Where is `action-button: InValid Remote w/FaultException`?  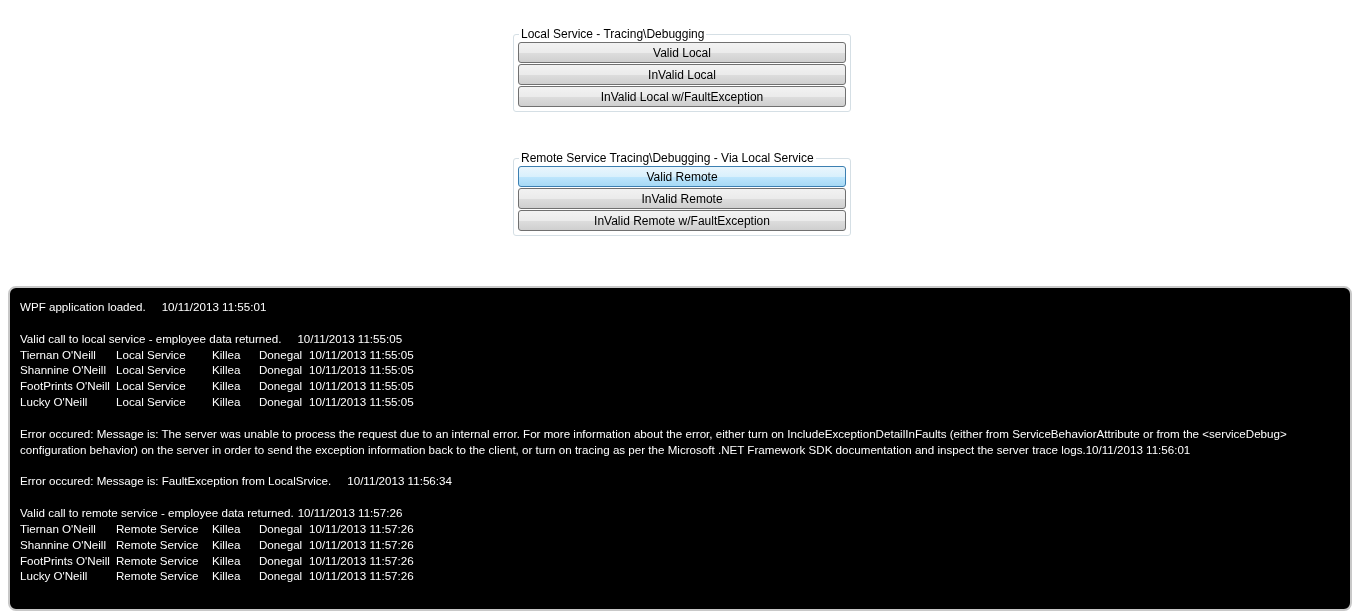 action-button: InValid Remote w/FaultException is located at coordinates (682, 220).